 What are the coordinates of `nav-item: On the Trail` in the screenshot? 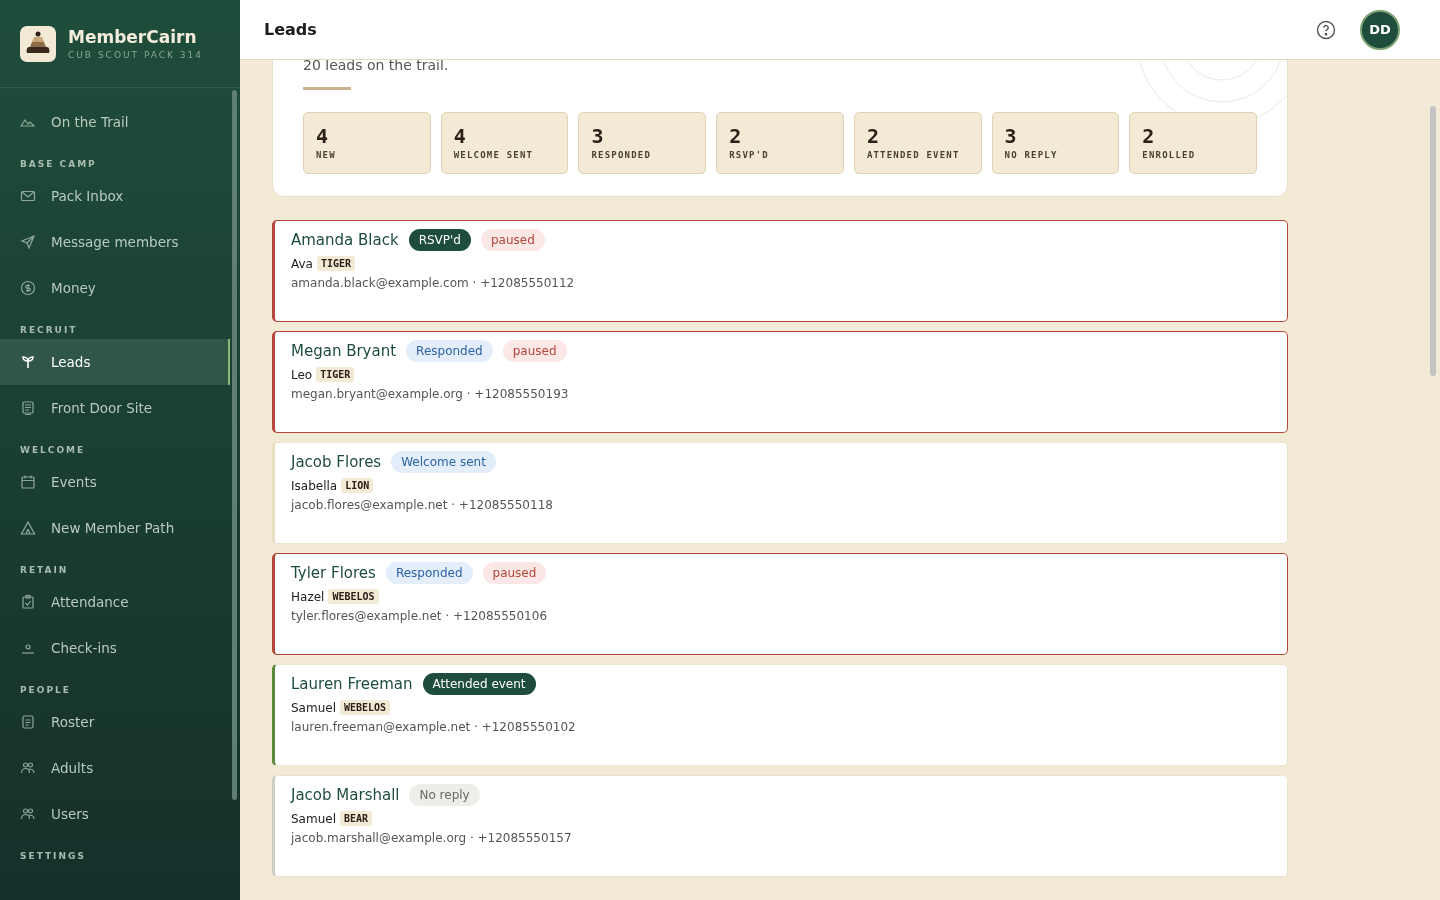 It's located at (114, 122).